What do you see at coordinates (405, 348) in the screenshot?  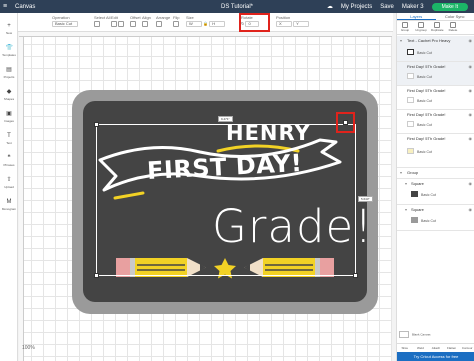 I see `slice-button: Slice` at bounding box center [405, 348].